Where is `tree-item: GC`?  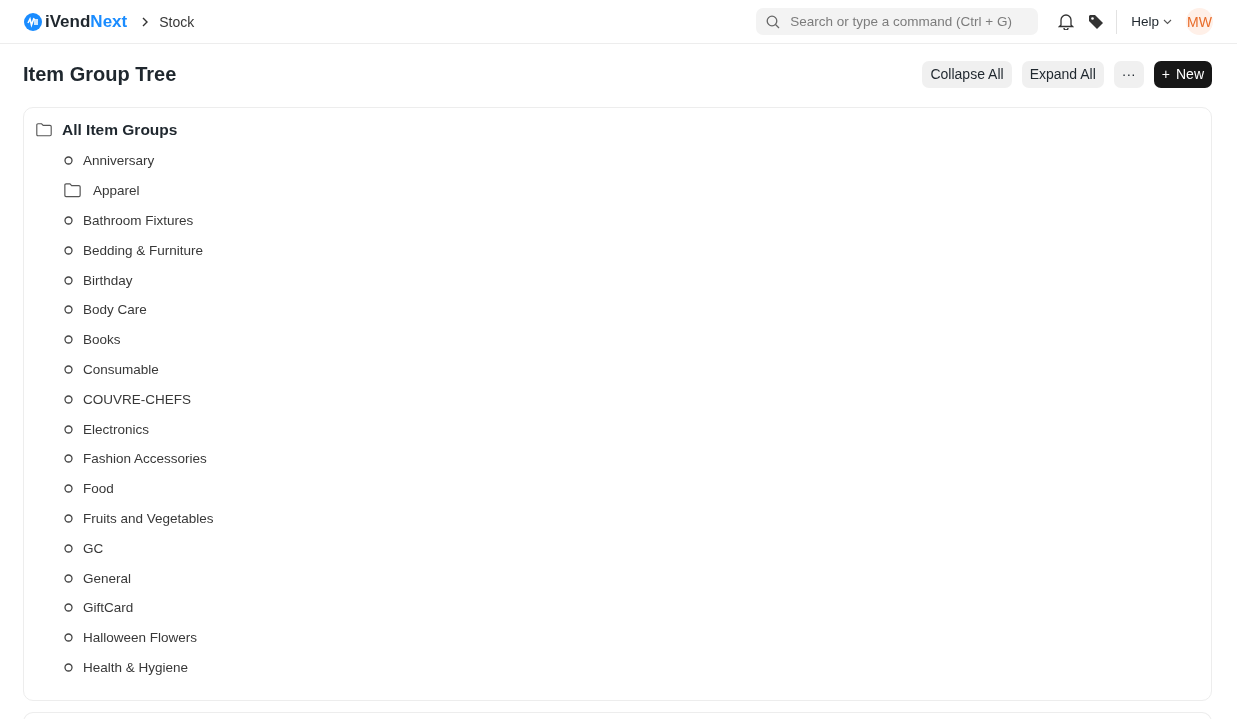 tree-item: GC is located at coordinates (93, 548).